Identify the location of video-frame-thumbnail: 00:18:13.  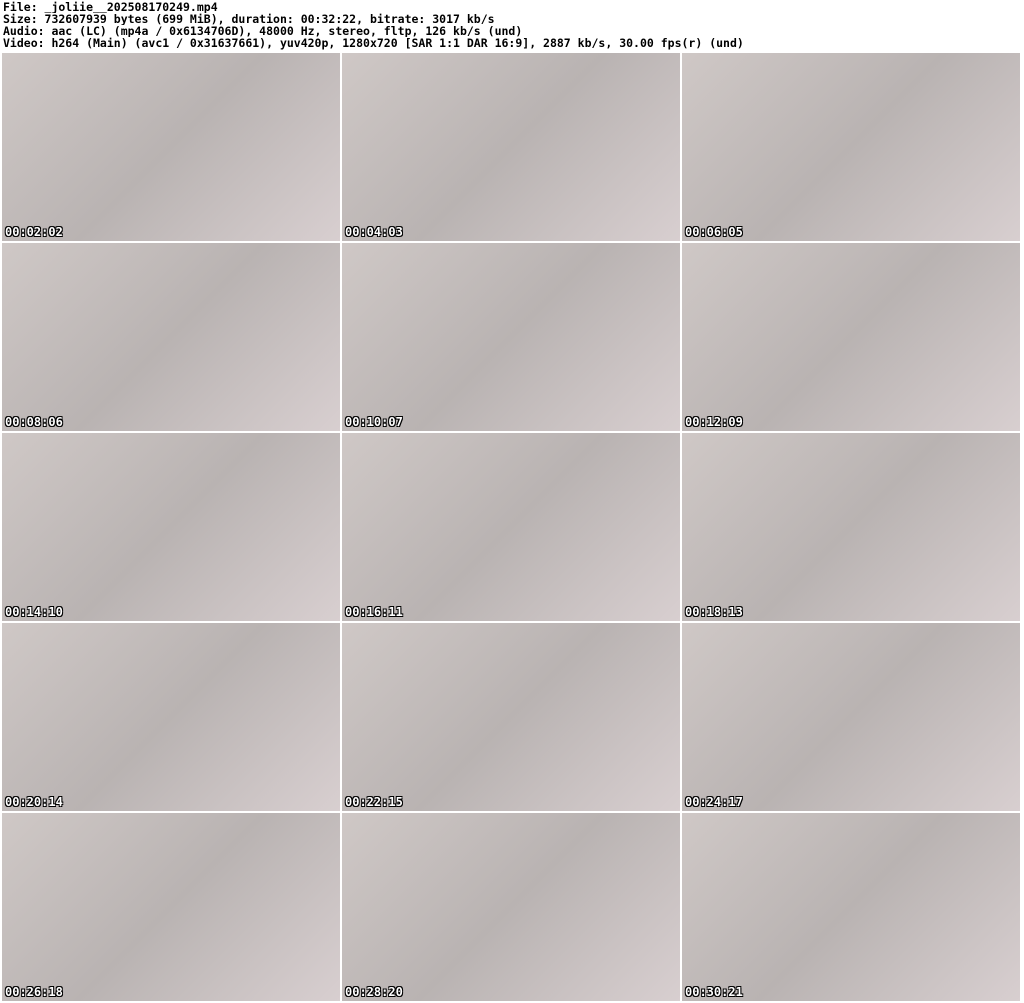
(851, 527).